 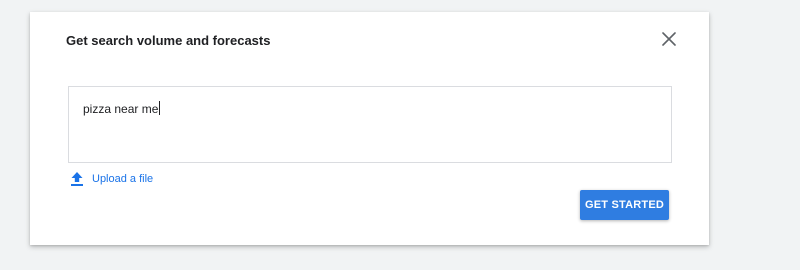 I want to click on upload-icon, so click(x=81, y=179).